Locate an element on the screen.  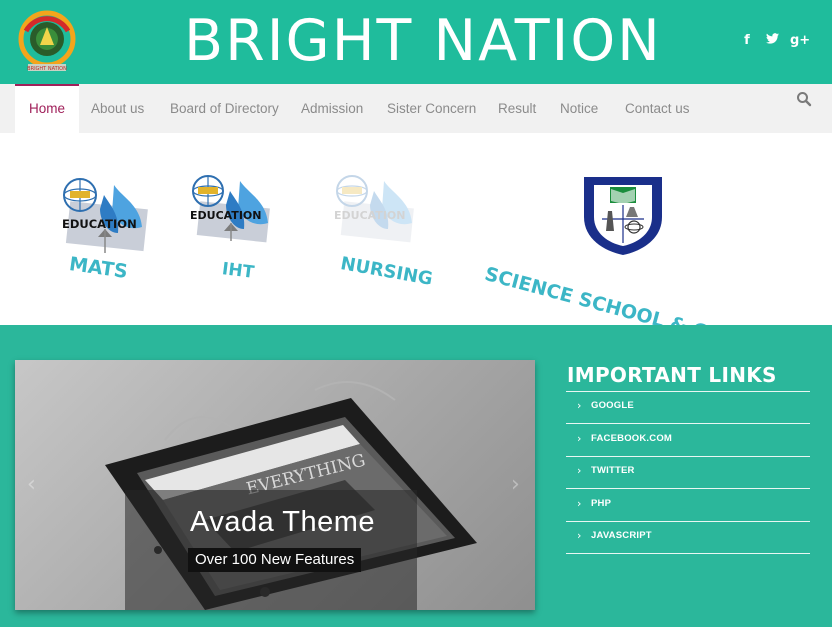
slider-prev-arrow: ‹ is located at coordinates (31, 484).